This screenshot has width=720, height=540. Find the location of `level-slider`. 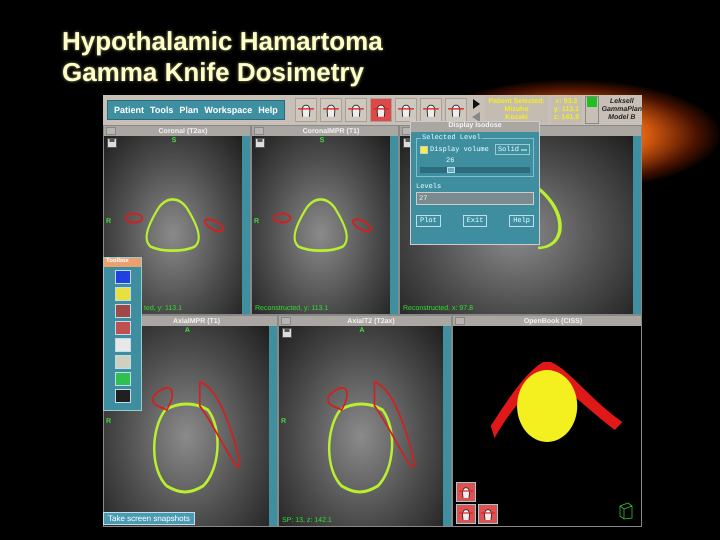

level-slider is located at coordinates (475, 170).